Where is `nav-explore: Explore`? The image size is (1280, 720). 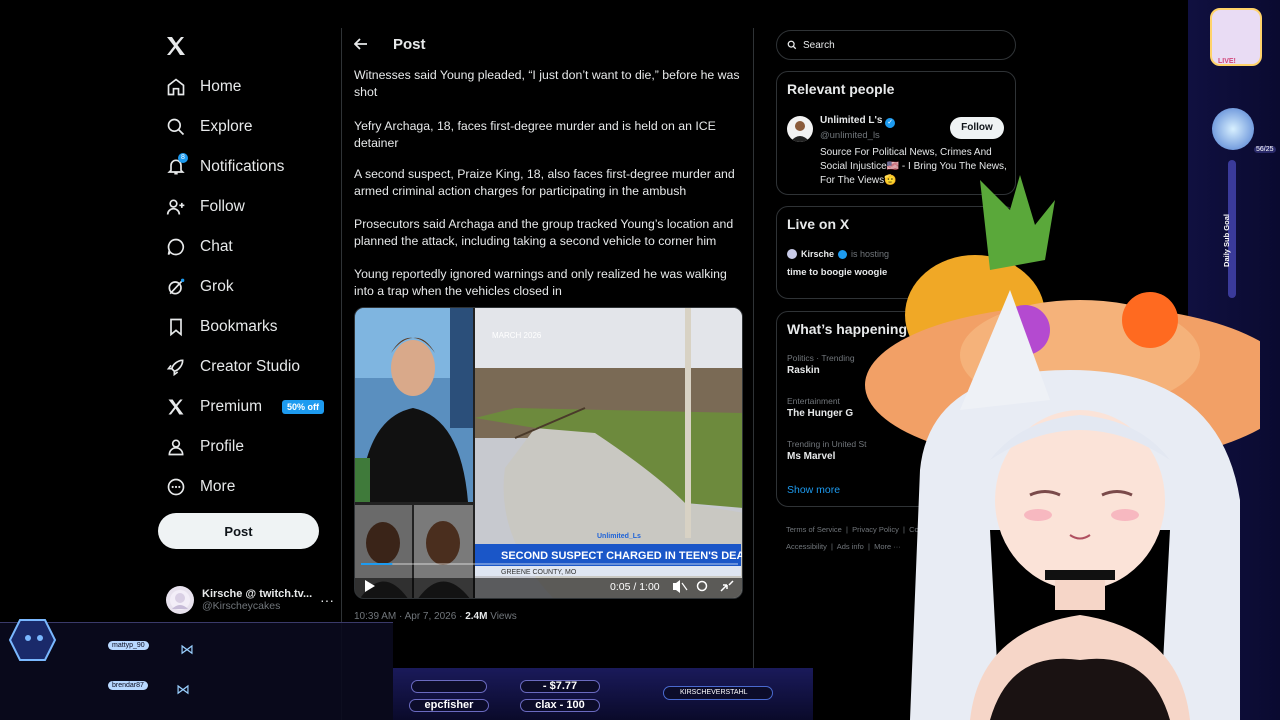 nav-explore: Explore is located at coordinates (209, 127).